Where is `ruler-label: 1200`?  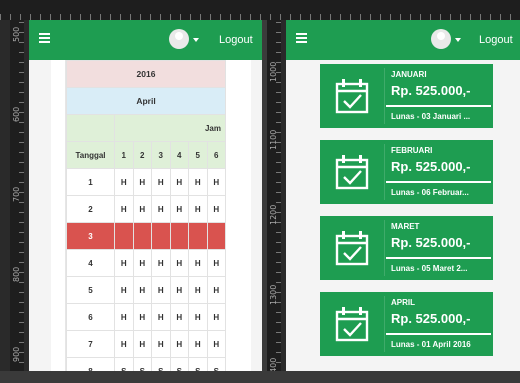 ruler-label: 1200 is located at coordinates (273, 214).